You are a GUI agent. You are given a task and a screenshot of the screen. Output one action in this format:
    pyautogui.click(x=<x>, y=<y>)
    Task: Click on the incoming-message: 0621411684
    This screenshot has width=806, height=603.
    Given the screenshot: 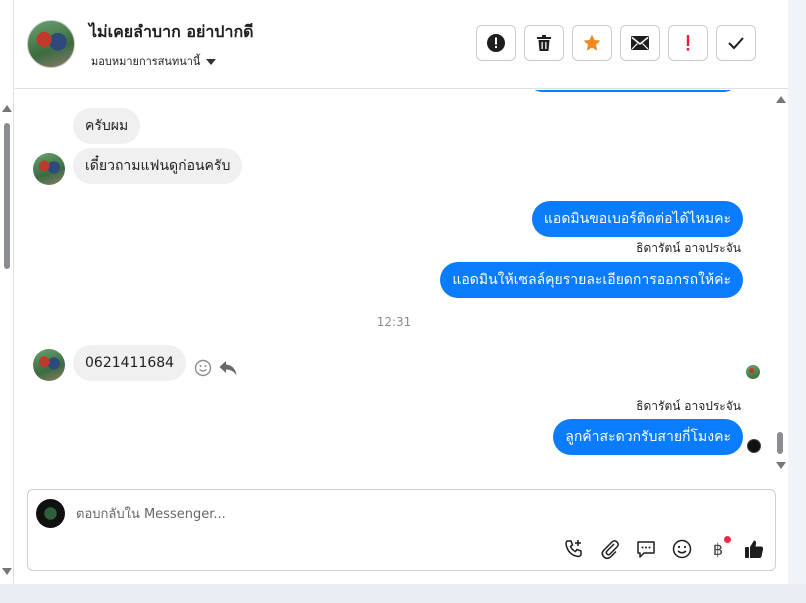 What is the action you would take?
    pyautogui.click(x=130, y=363)
    